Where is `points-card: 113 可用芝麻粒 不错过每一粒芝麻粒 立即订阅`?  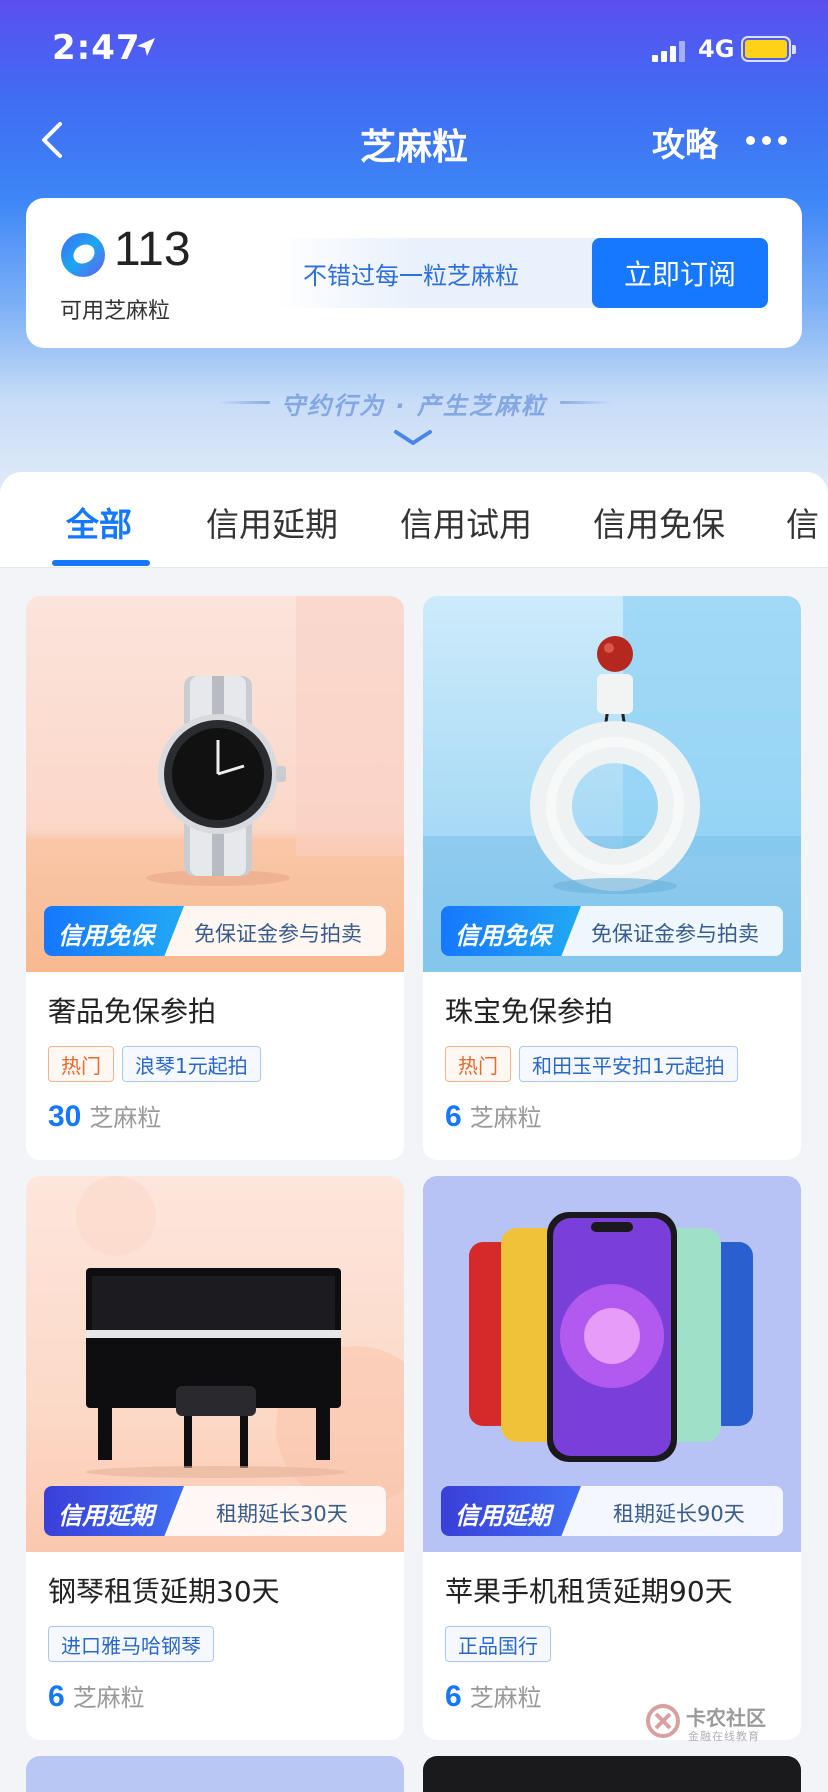 points-card: 113 可用芝麻粒 不错过每一粒芝麻粒 立即订阅 is located at coordinates (414, 273).